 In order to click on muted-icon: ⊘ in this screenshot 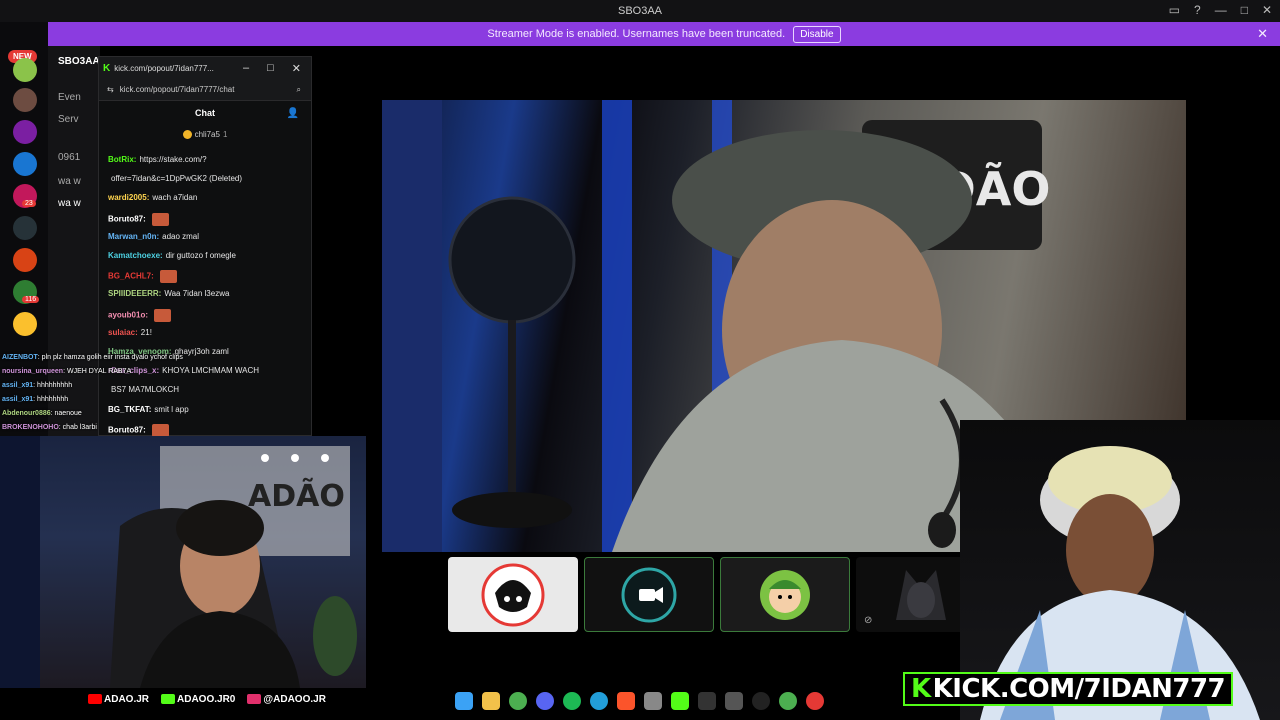, I will do `click(868, 620)`.